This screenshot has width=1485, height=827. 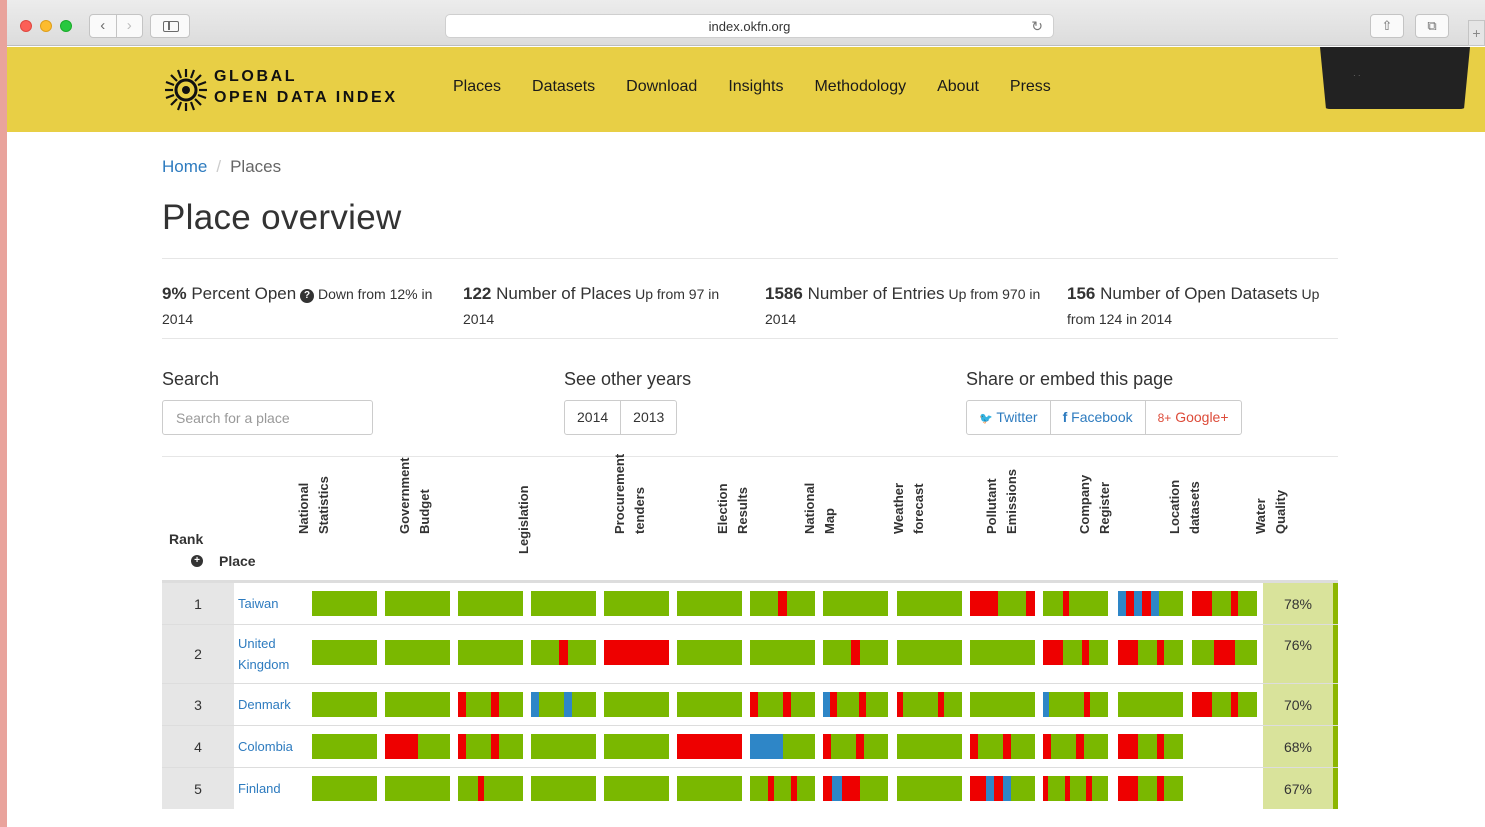 What do you see at coordinates (477, 87) in the screenshot?
I see `nav-places: Places` at bounding box center [477, 87].